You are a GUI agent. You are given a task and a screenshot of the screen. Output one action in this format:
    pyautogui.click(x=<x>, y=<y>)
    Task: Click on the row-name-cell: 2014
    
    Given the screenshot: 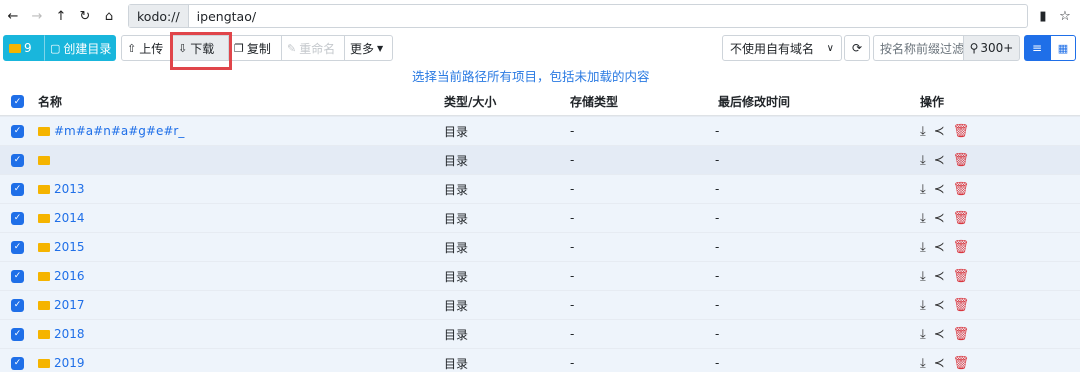 What is the action you would take?
    pyautogui.click(x=61, y=218)
    